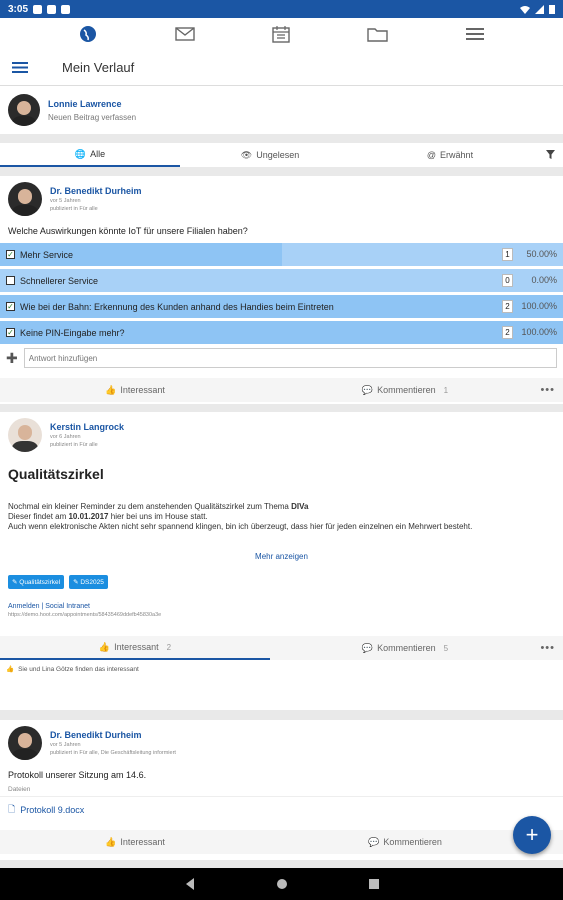 This screenshot has width=563, height=900. I want to click on like-button: 👍 Interessant 2, so click(135, 648).